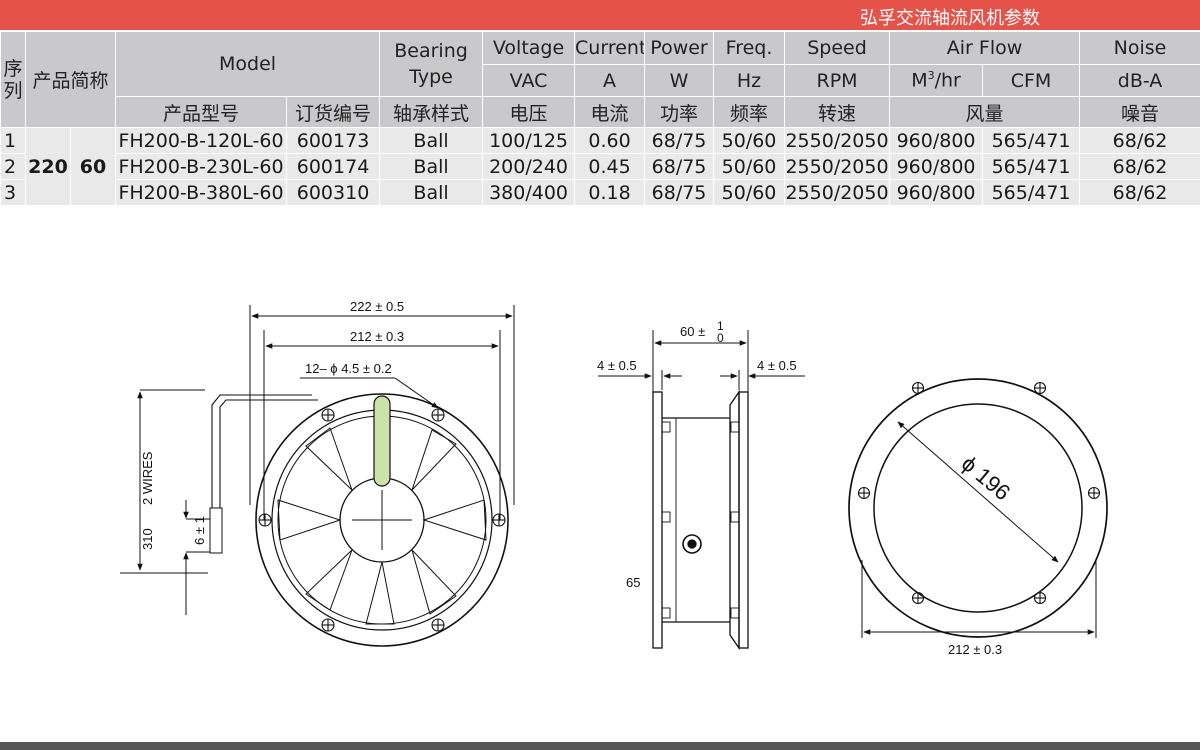 The height and width of the screenshot is (750, 1200). Describe the element at coordinates (333, 192) in the screenshot. I see `row-order-no: 600310` at that location.